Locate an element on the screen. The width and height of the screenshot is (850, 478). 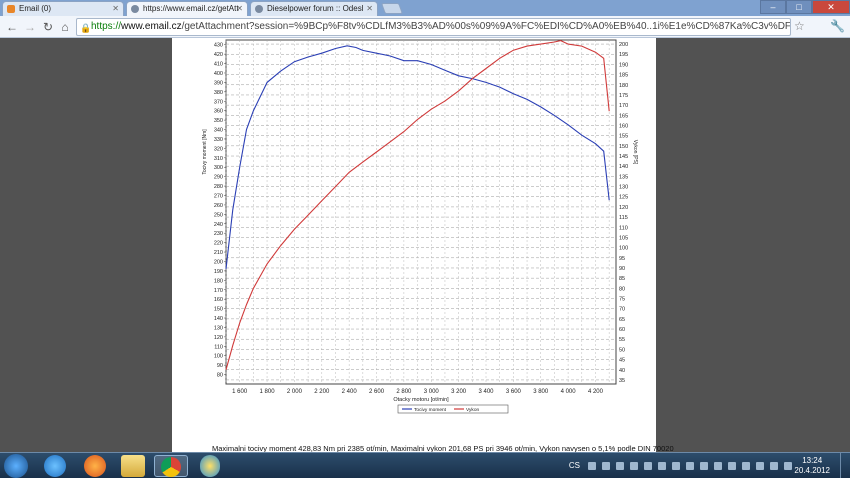
y-left-tick-label: 270 is located at coordinates (218, 197).